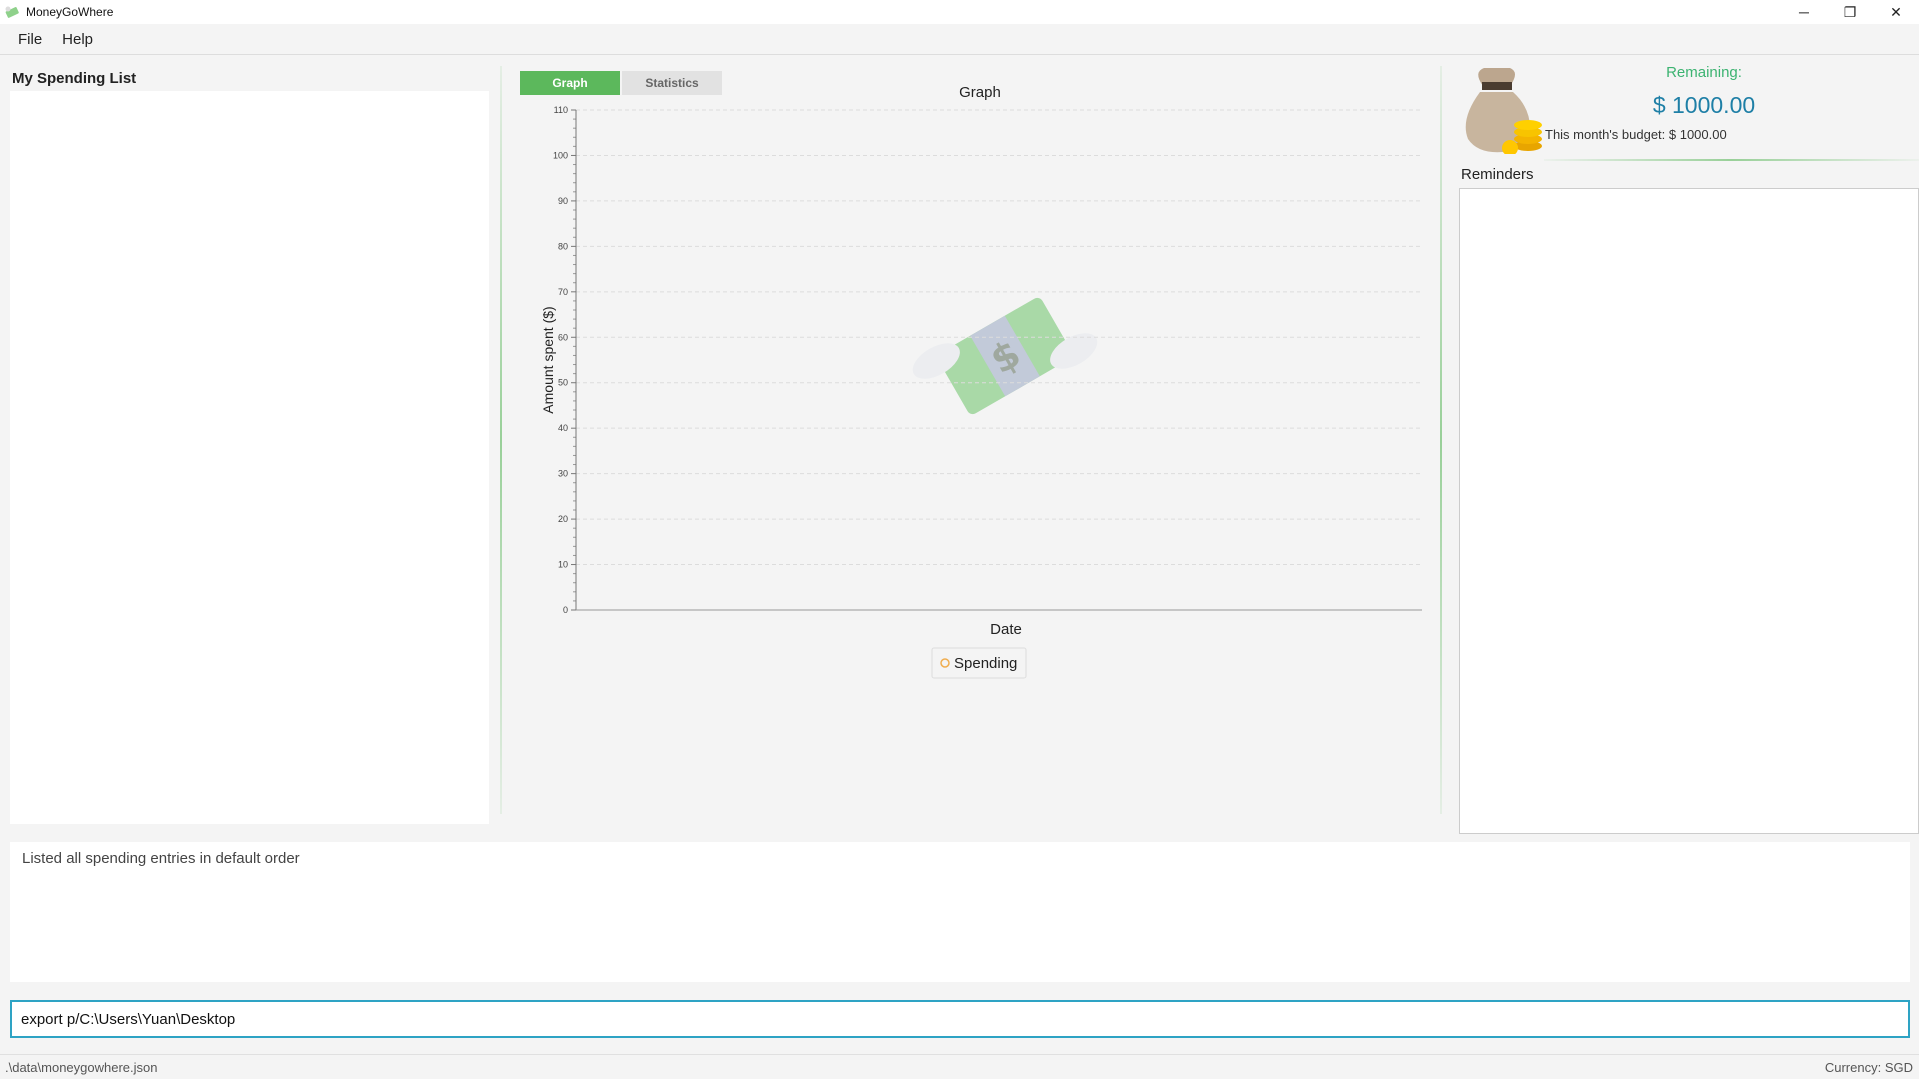 The width and height of the screenshot is (1919, 1079). What do you see at coordinates (959, 1066) in the screenshot?
I see `status-bar: .\data\moneygowhere.json Currency: SGD` at bounding box center [959, 1066].